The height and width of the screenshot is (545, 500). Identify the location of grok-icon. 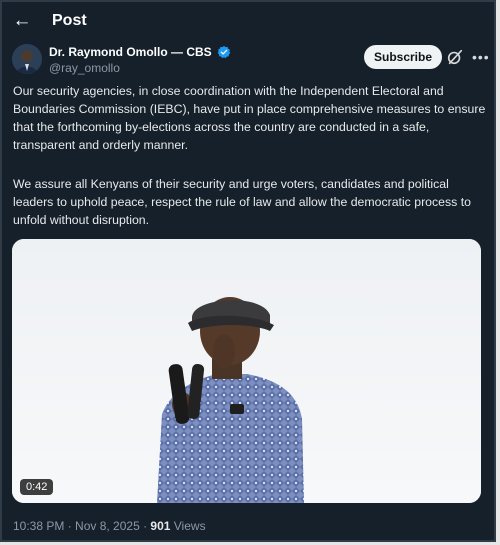
(455, 57).